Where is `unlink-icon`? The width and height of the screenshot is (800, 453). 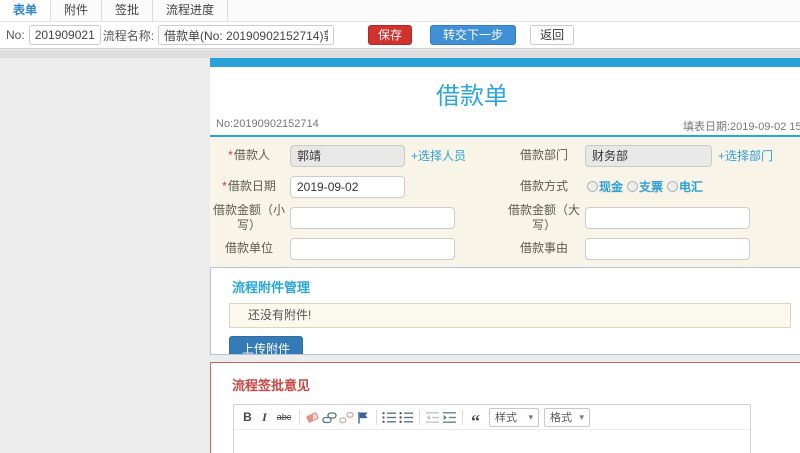 unlink-icon is located at coordinates (346, 417).